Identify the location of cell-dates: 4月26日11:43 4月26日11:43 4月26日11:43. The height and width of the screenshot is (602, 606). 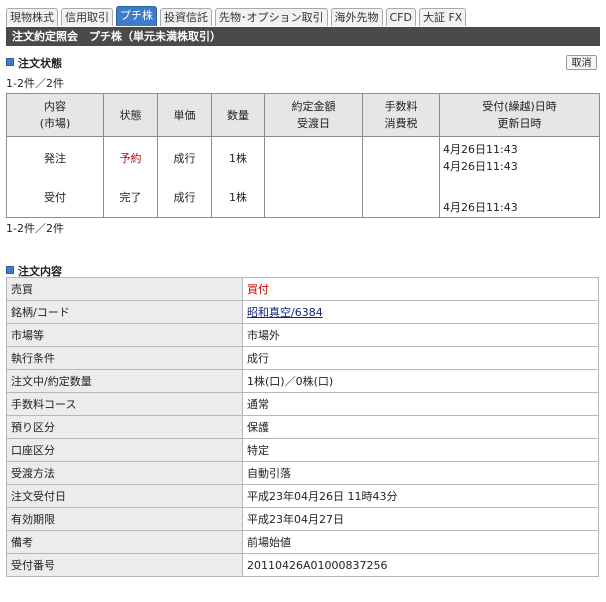
(519, 177).